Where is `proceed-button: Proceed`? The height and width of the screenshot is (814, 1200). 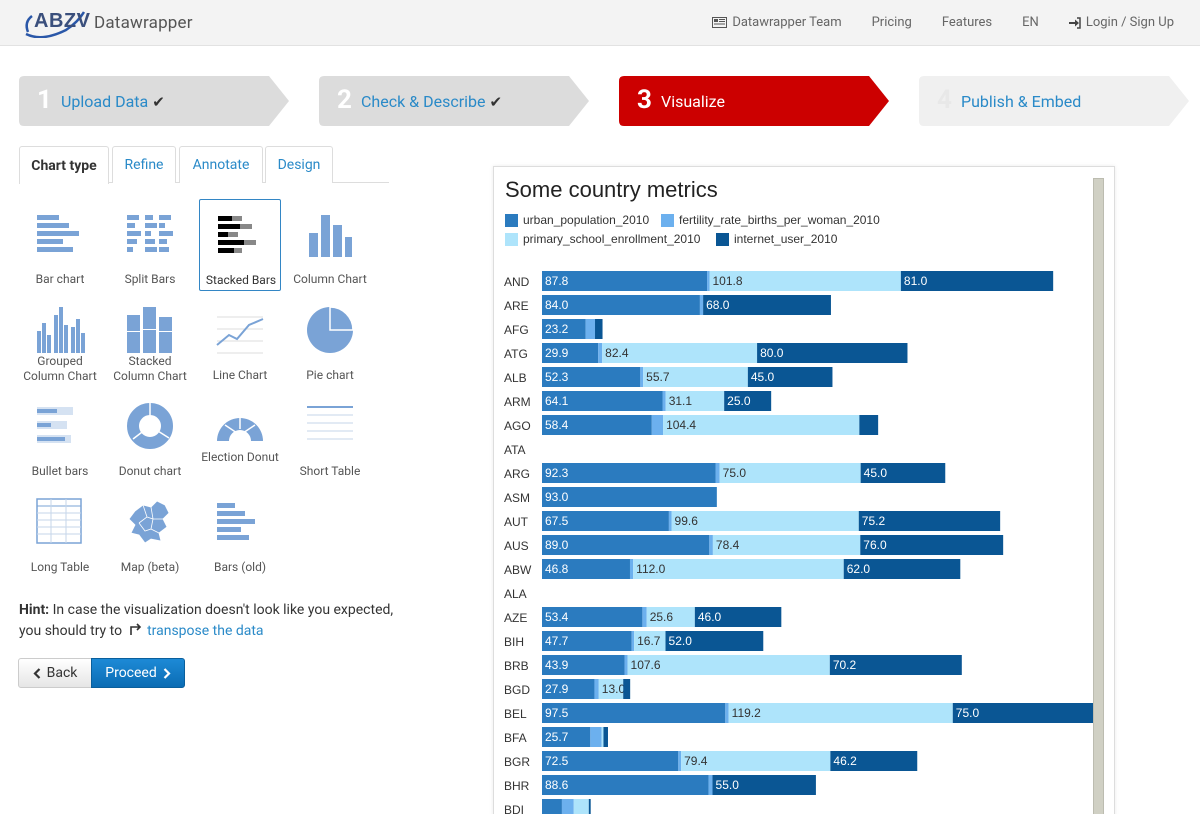
proceed-button: Proceed is located at coordinates (138, 673).